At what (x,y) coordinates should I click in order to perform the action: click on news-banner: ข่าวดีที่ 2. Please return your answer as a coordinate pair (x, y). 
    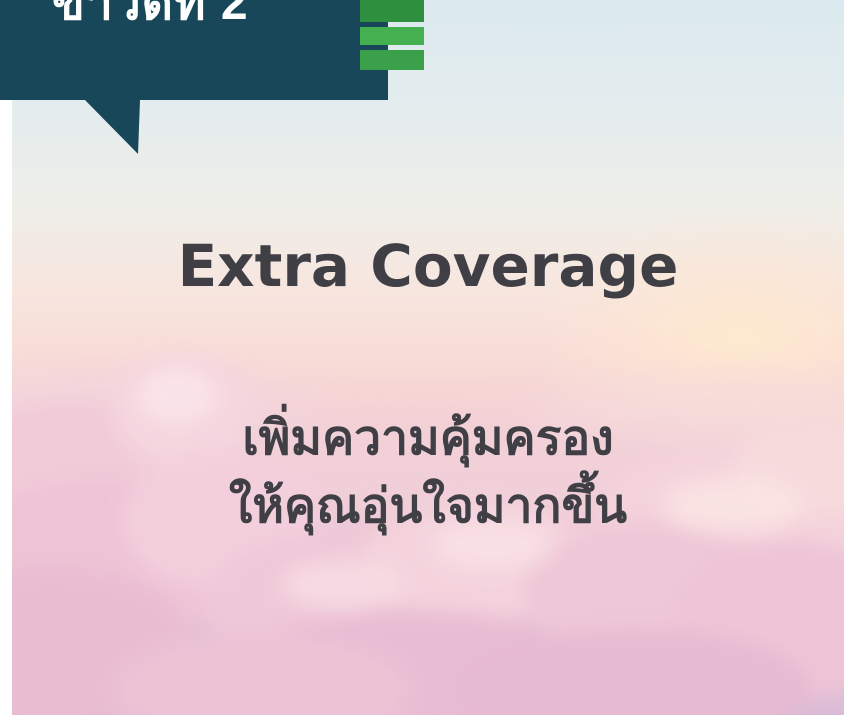
    Looking at the image, I should click on (195, 80).